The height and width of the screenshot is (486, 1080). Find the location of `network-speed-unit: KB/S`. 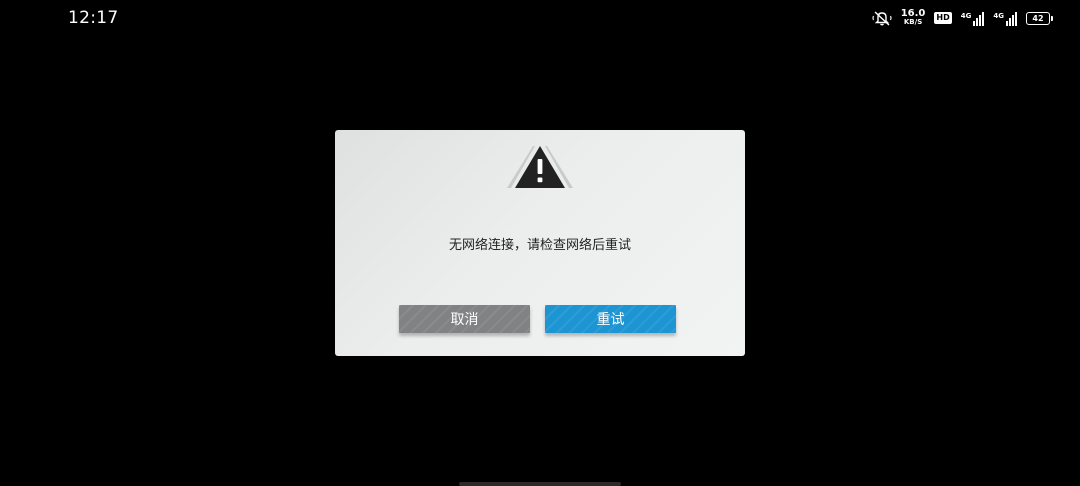

network-speed-unit: KB/S is located at coordinates (913, 22).